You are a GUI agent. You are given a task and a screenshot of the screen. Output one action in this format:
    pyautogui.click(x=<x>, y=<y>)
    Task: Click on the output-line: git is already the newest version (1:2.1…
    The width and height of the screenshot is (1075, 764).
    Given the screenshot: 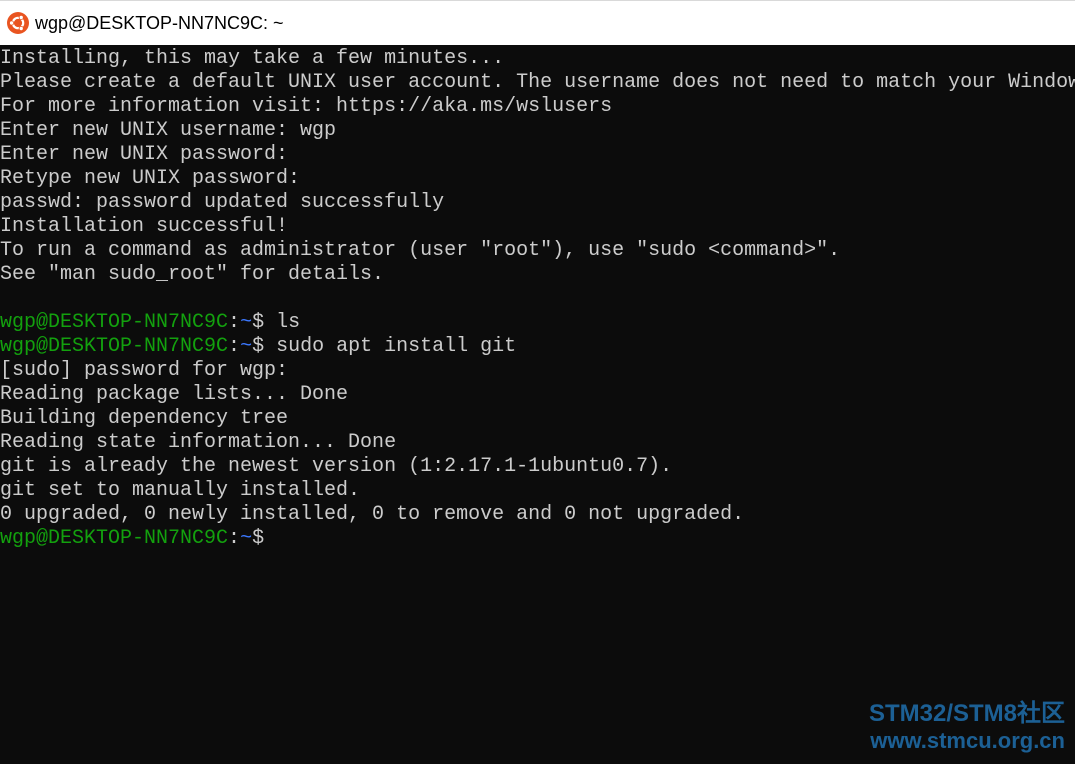 What is the action you would take?
    pyautogui.click(x=336, y=466)
    